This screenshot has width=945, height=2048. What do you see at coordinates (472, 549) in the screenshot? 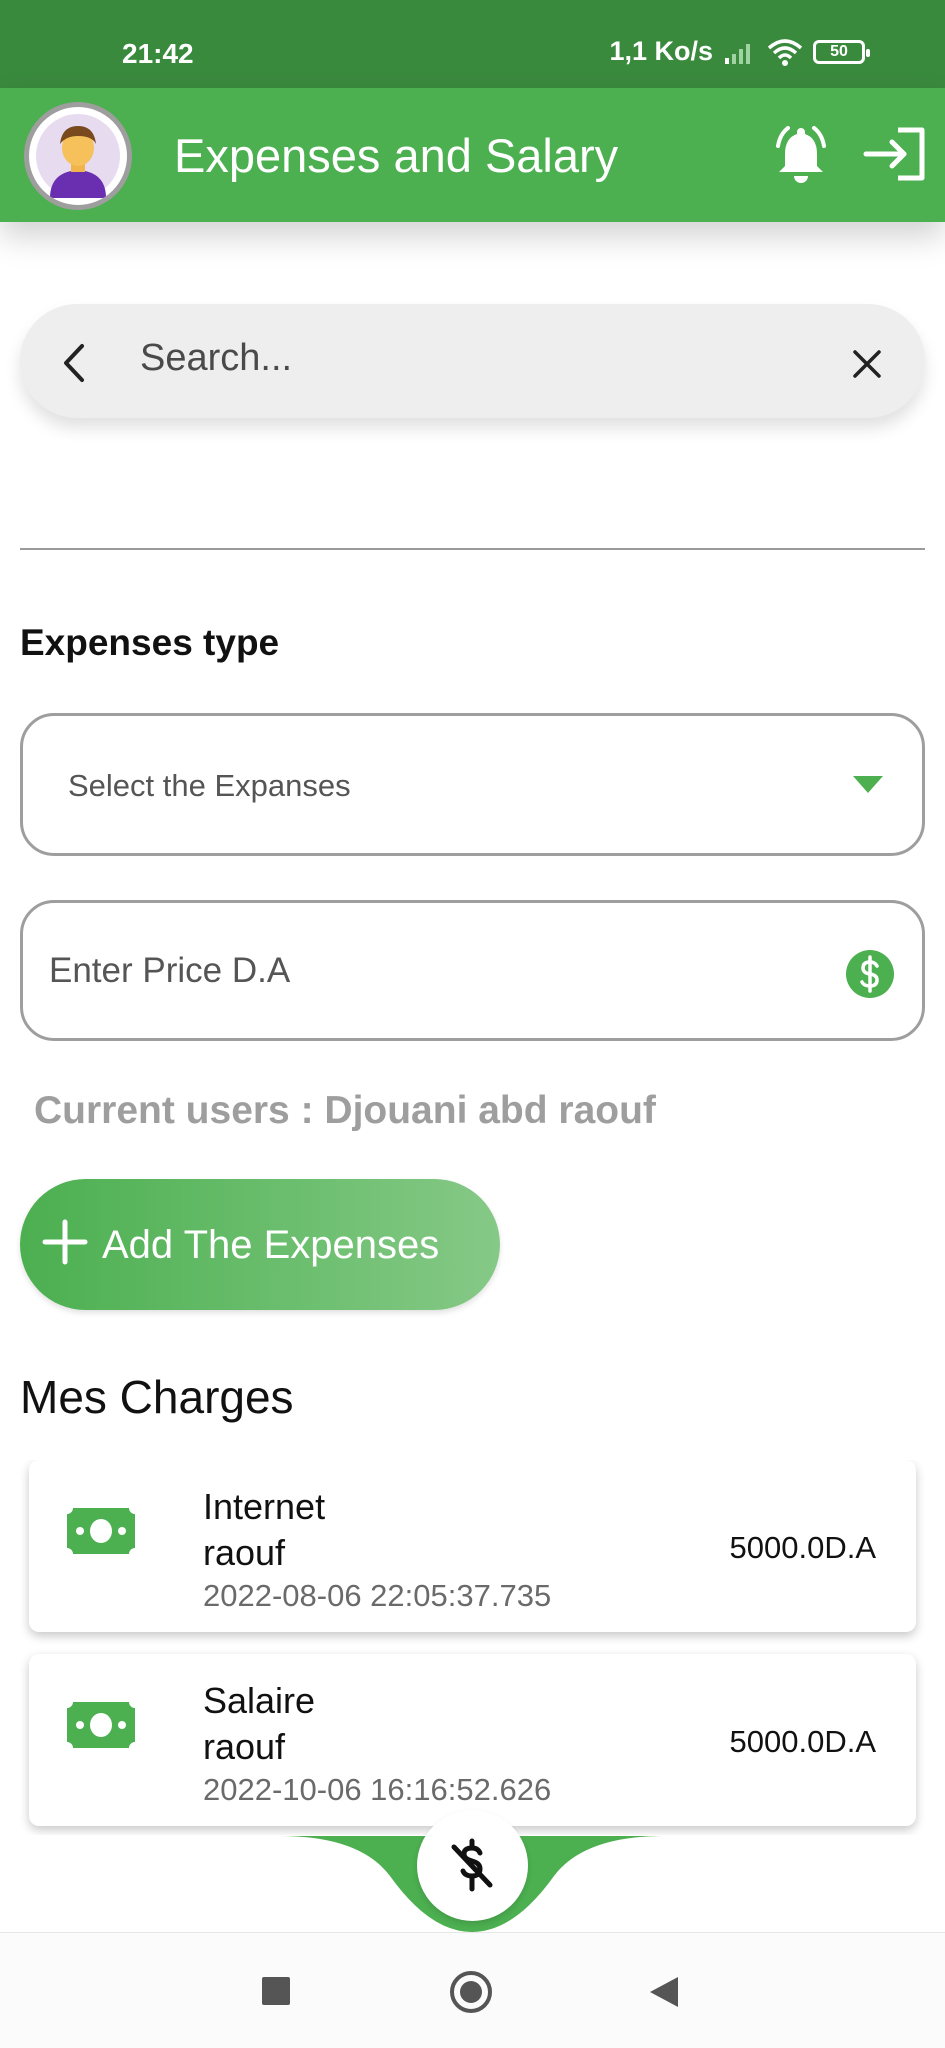
I see `divider` at bounding box center [472, 549].